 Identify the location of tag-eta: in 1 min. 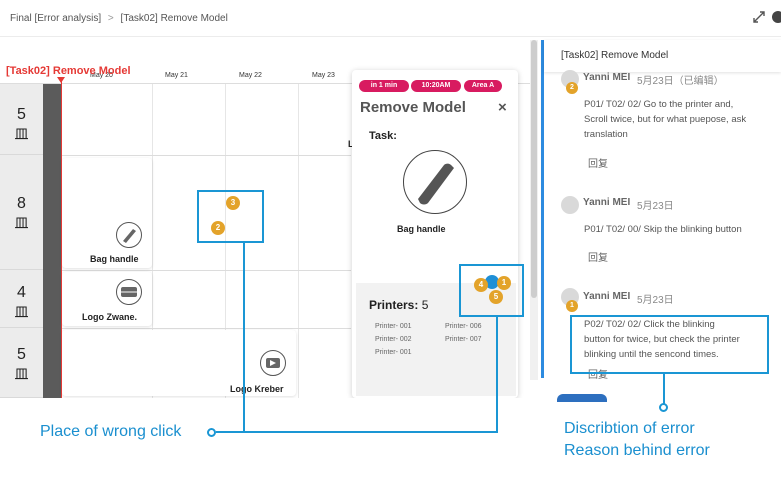
(384, 86).